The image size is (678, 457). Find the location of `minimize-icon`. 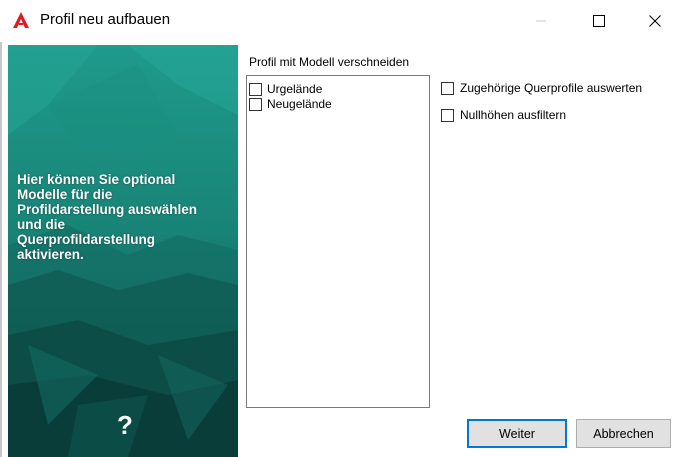

minimize-icon is located at coordinates (541, 21).